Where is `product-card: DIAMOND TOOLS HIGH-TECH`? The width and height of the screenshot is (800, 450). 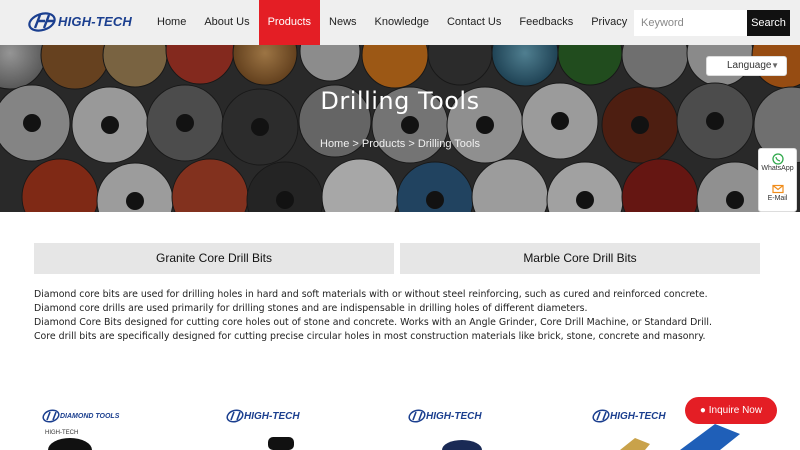 product-card: DIAMOND TOOLS HIGH-TECH is located at coordinates (125, 427).